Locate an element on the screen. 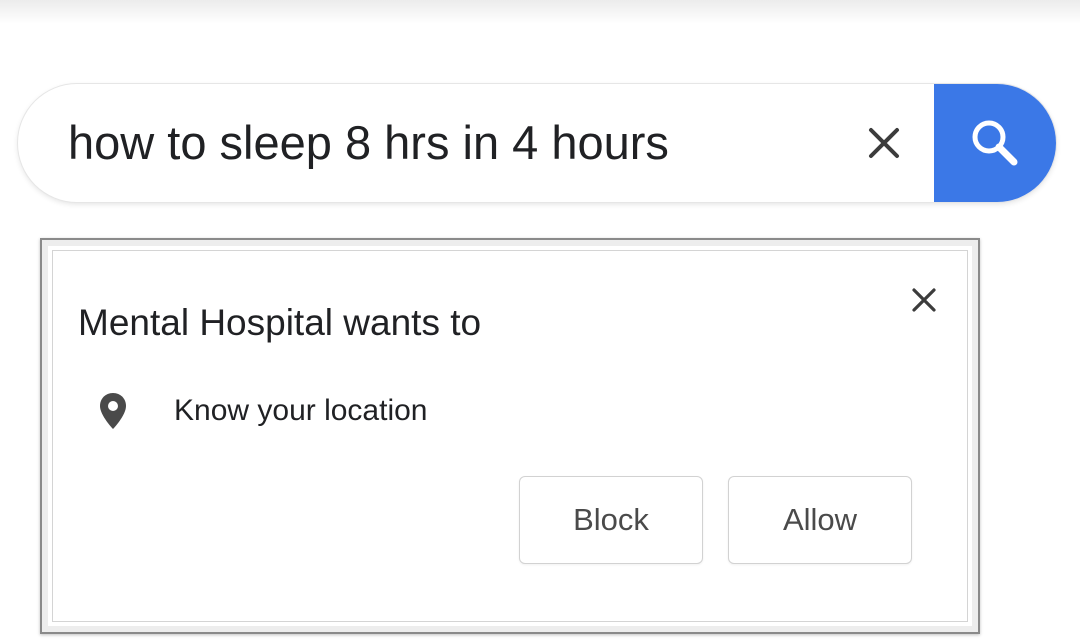  popup-close-button is located at coordinates (924, 300).